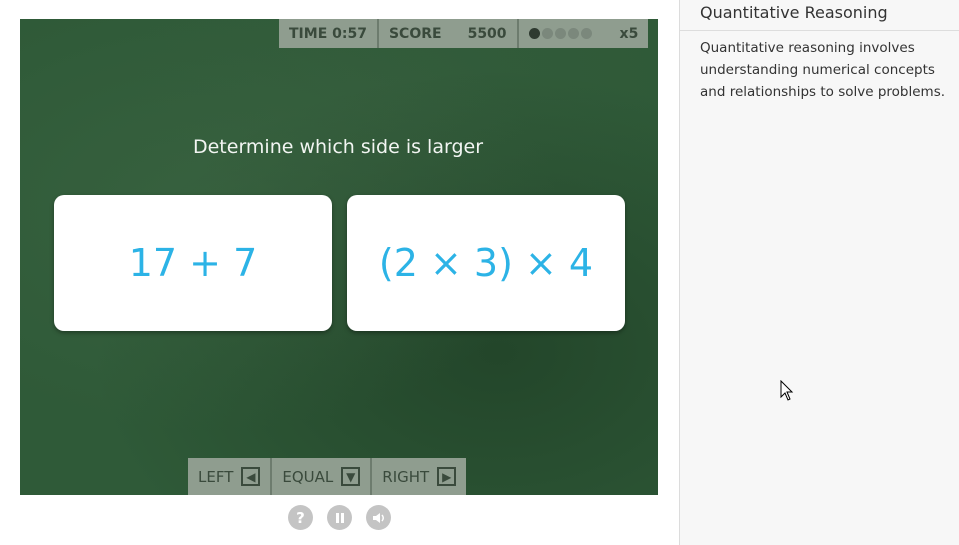  Describe the element at coordinates (251, 476) in the screenshot. I see `arrow-left-icon: ◀` at that location.